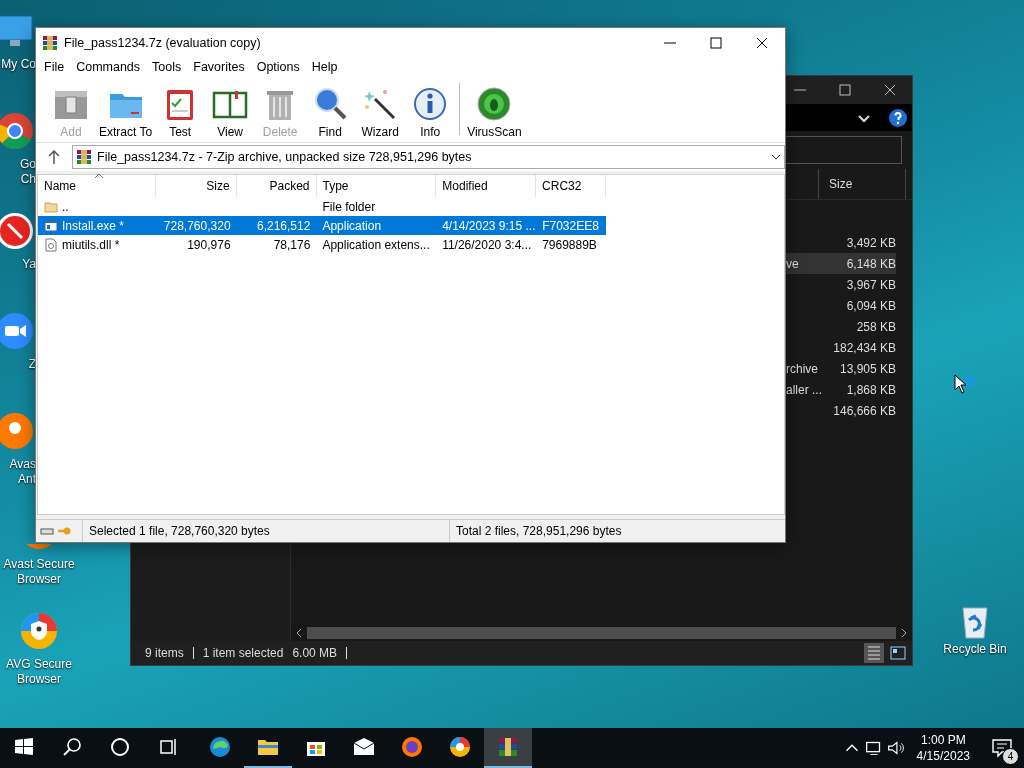 This screenshot has height=768, width=1024. I want to click on icon-label: Avast Secure, so click(39, 564).